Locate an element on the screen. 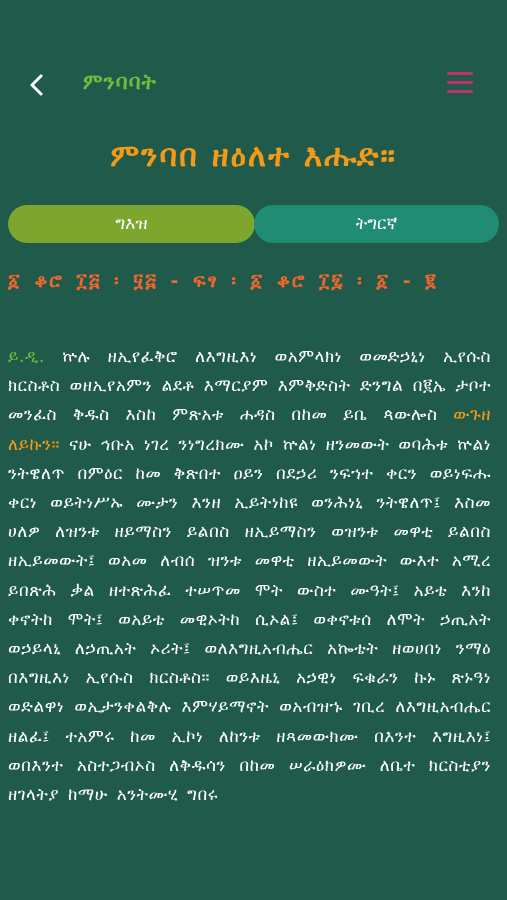  page-title: ምንባበ ዘዕለተ እሑድ። is located at coordinates (253, 156).